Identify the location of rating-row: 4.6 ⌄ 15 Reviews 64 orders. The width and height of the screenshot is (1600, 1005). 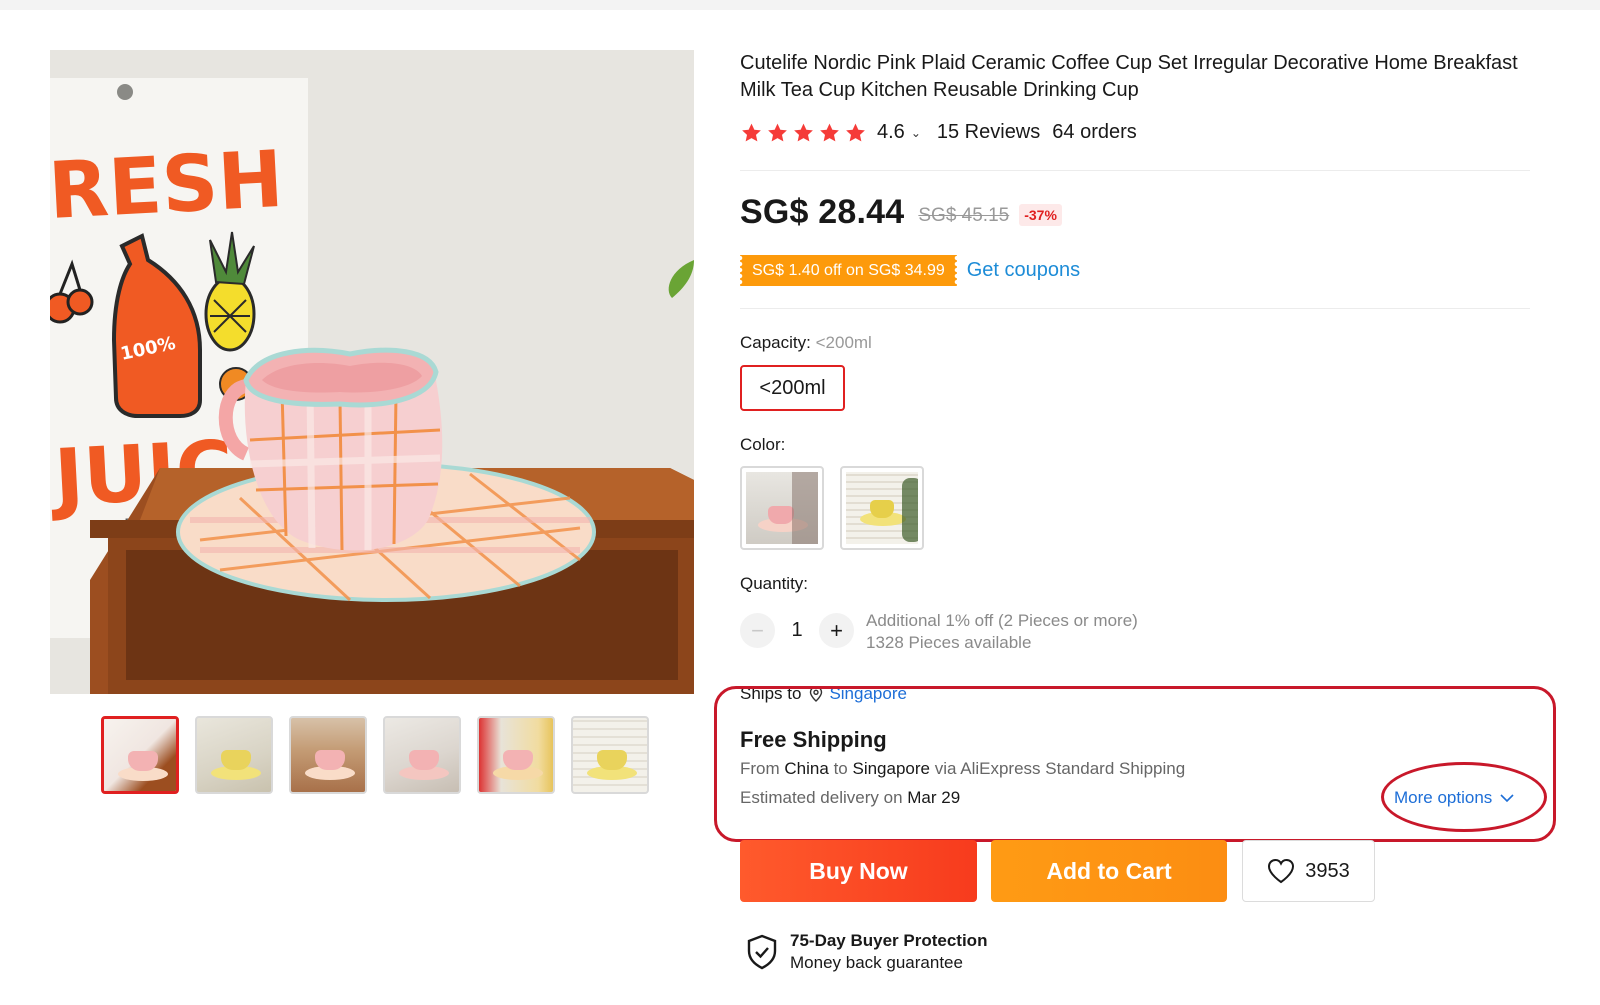
(938, 132).